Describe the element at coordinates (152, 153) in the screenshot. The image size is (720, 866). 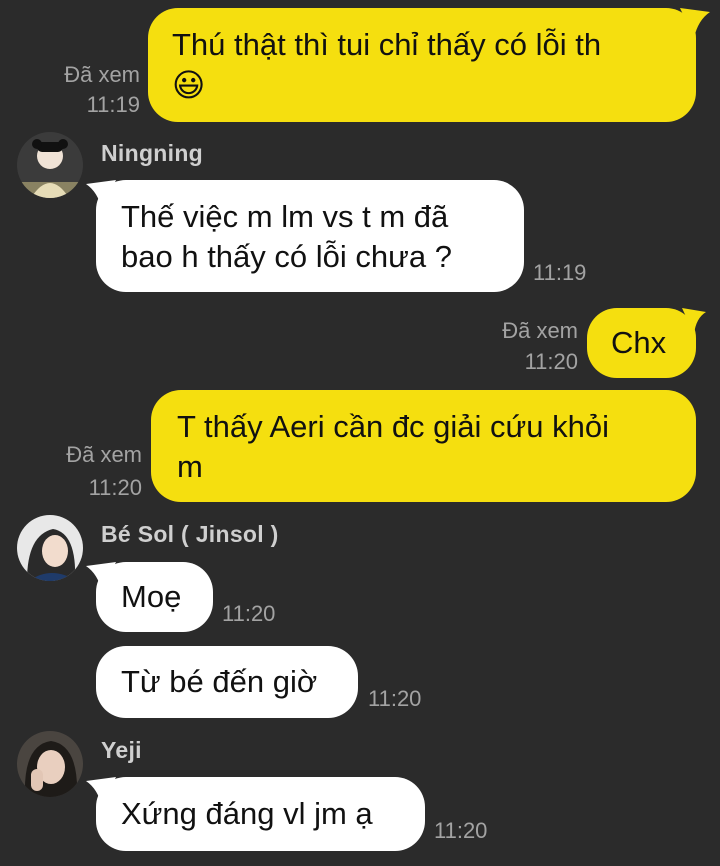
I see `sender-name: Ningning` at that location.